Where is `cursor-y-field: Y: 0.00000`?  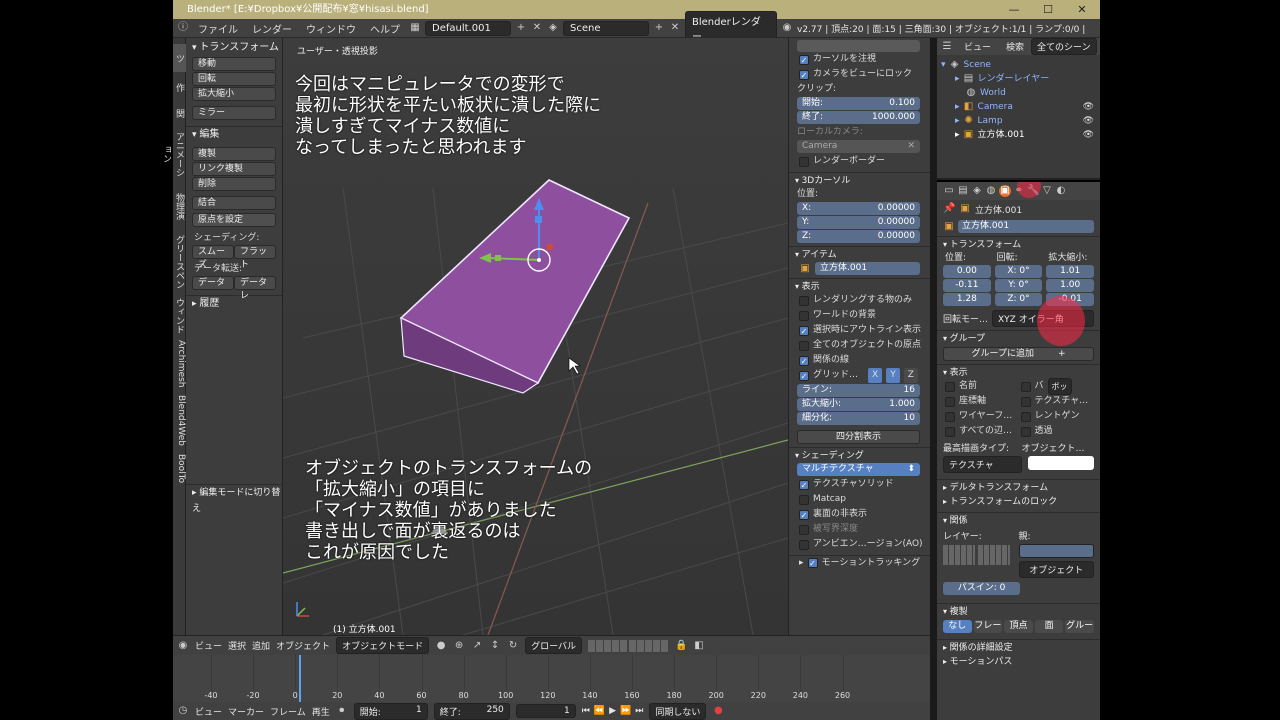
cursor-y-field: Y: 0.00000 is located at coordinates (858, 222).